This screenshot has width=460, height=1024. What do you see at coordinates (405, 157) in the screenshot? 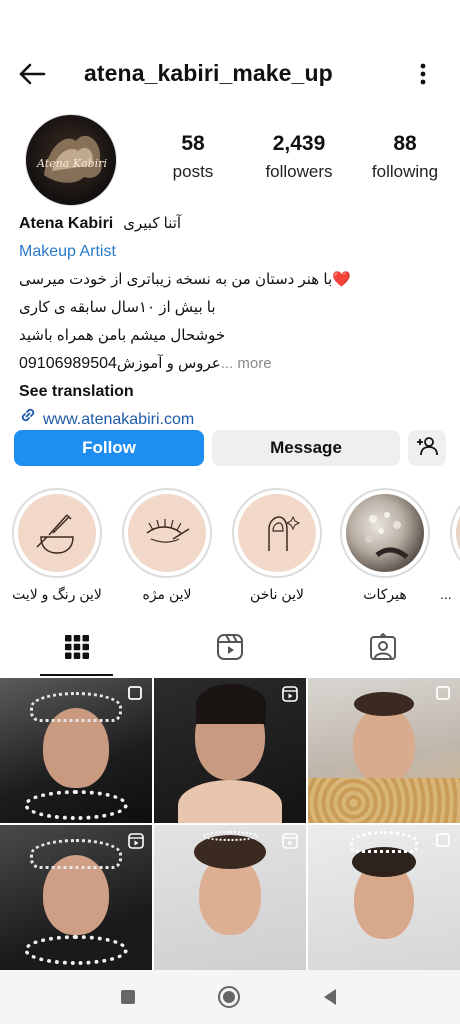
I see `stat-following: 88 following` at bounding box center [405, 157].